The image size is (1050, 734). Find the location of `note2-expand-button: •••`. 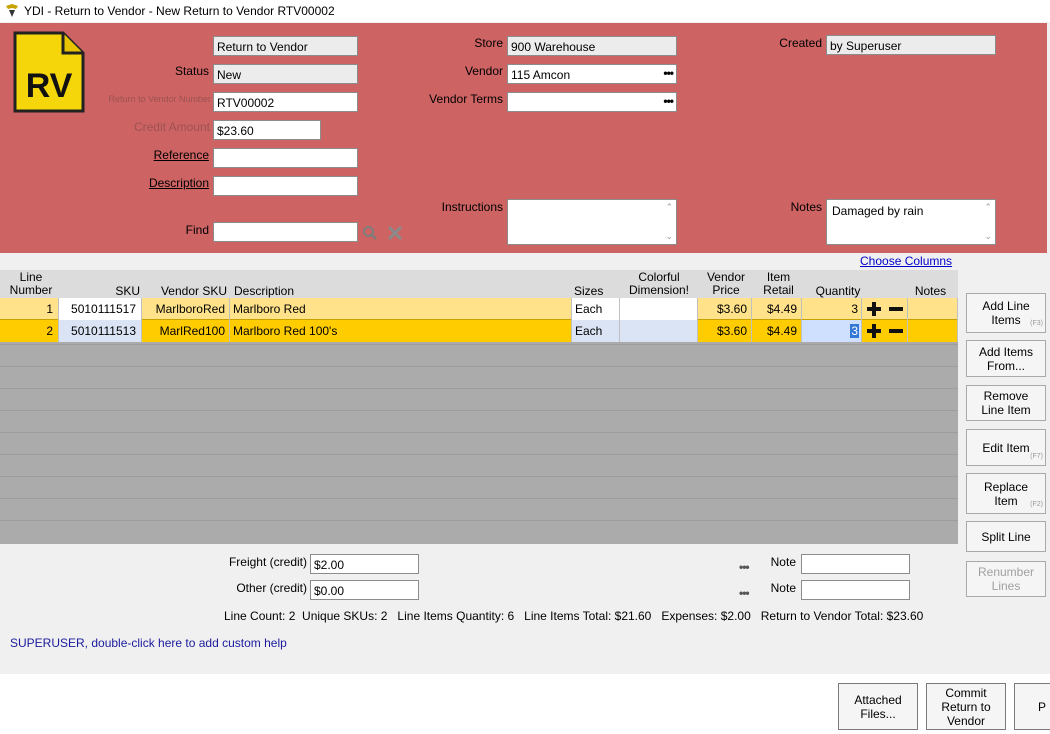

note2-expand-button: ••• is located at coordinates (744, 593).